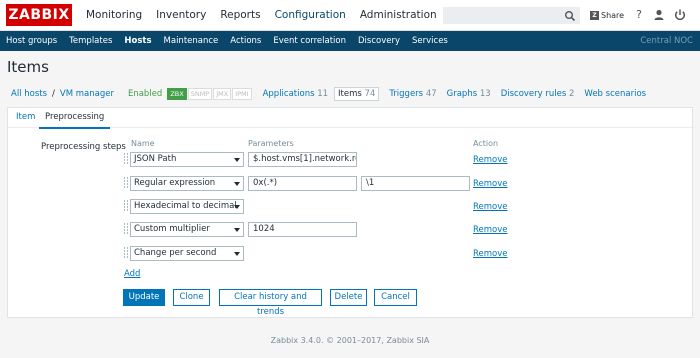 The image size is (700, 358). Describe the element at coordinates (172, 229) in the screenshot. I see `step-type-value: Custom multiplier` at that location.